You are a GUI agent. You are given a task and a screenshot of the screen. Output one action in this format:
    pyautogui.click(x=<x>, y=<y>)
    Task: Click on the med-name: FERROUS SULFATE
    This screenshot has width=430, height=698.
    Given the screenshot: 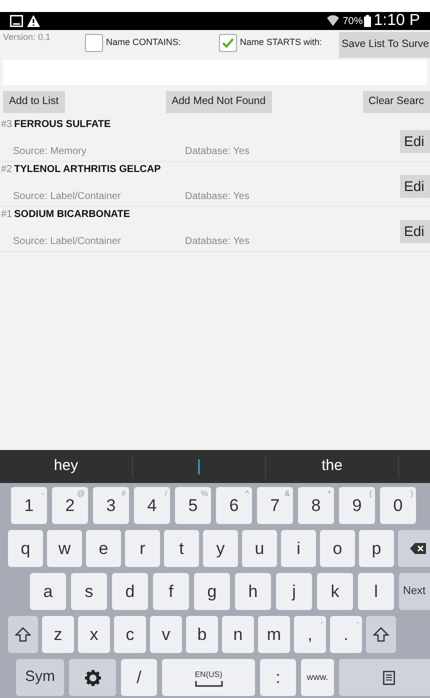 What is the action you would take?
    pyautogui.click(x=62, y=125)
    